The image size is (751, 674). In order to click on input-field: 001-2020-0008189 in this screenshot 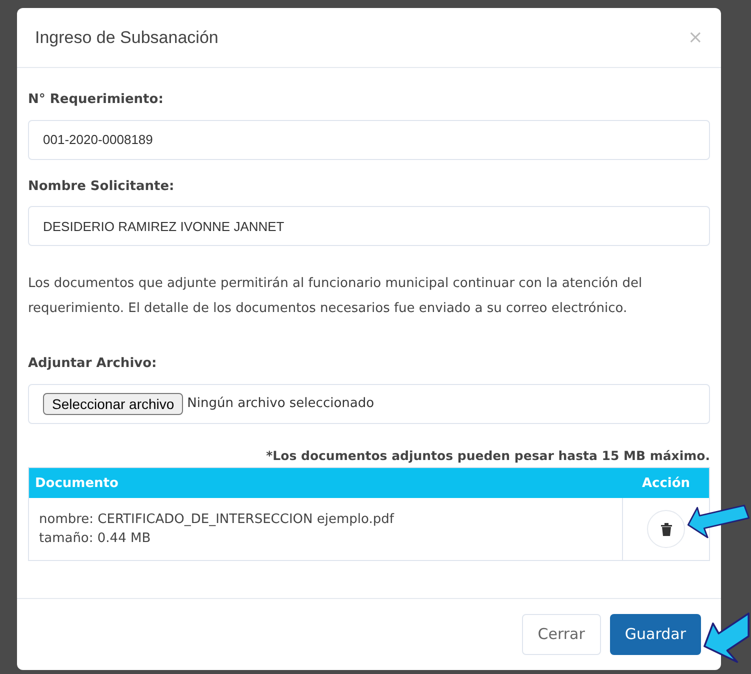, I will do `click(369, 140)`.